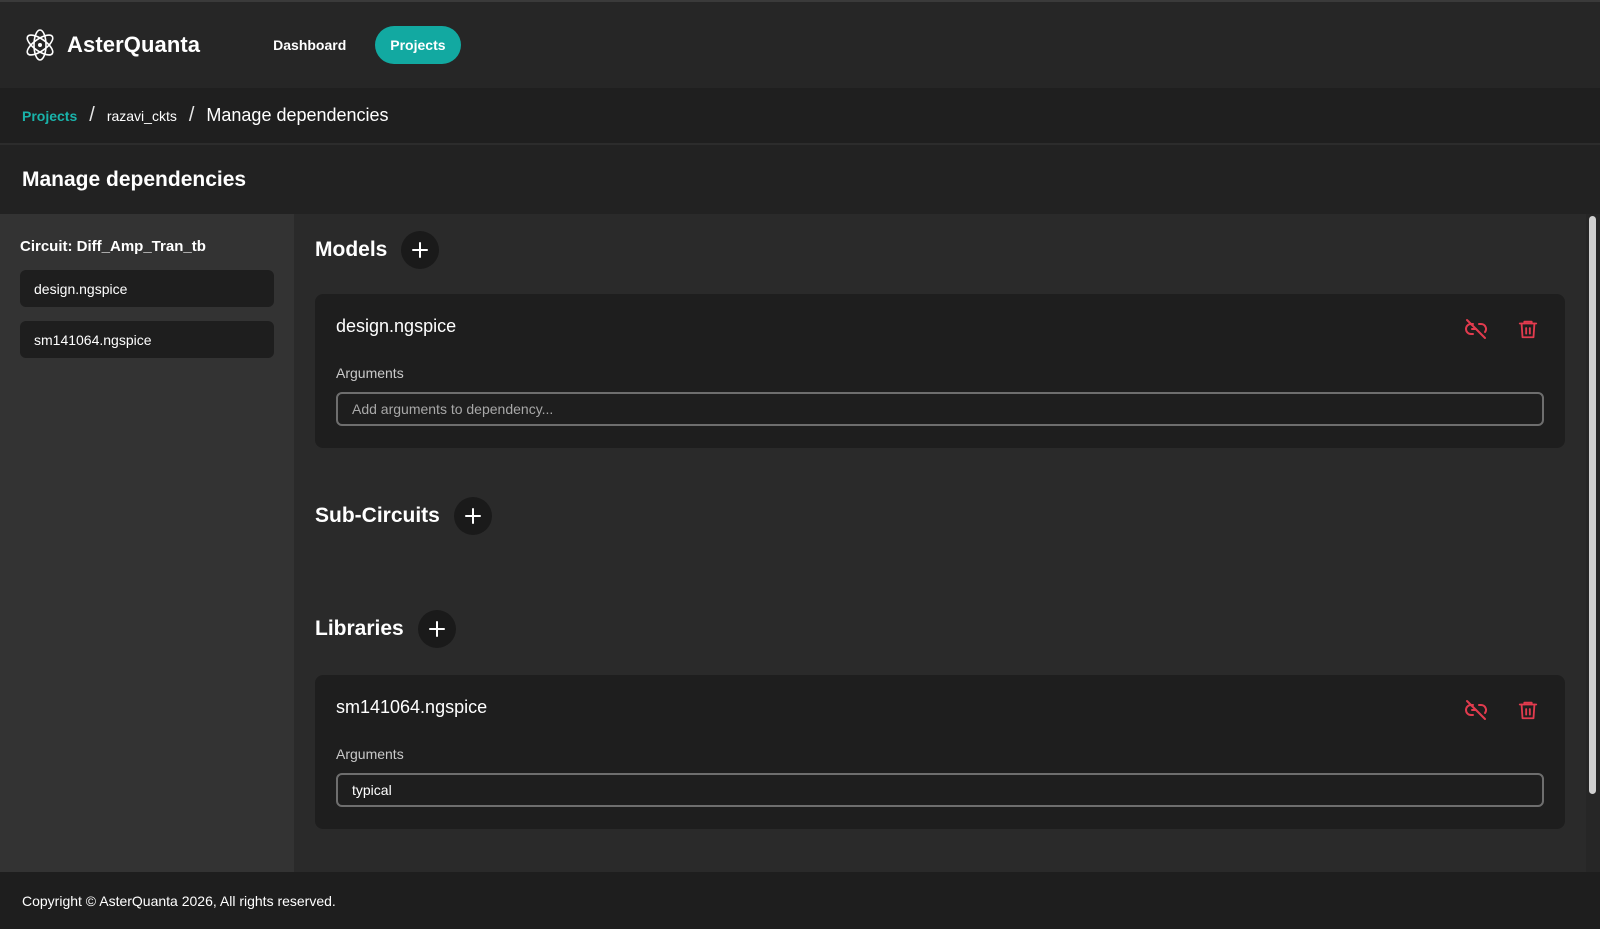  What do you see at coordinates (113, 246) in the screenshot?
I see `circuit-label: Circuit: Diff_Amp_Tran_tb` at bounding box center [113, 246].